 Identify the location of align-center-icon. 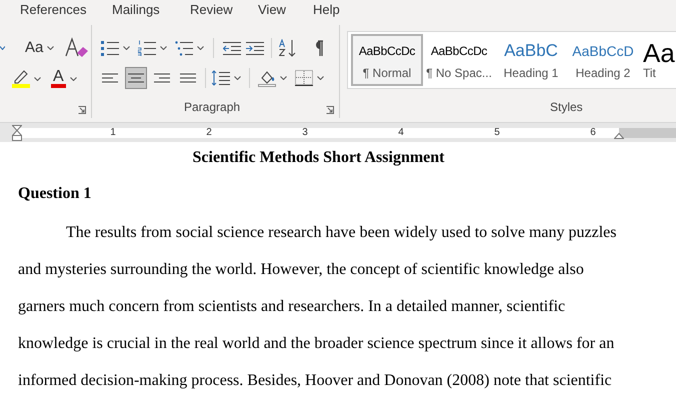
(136, 78).